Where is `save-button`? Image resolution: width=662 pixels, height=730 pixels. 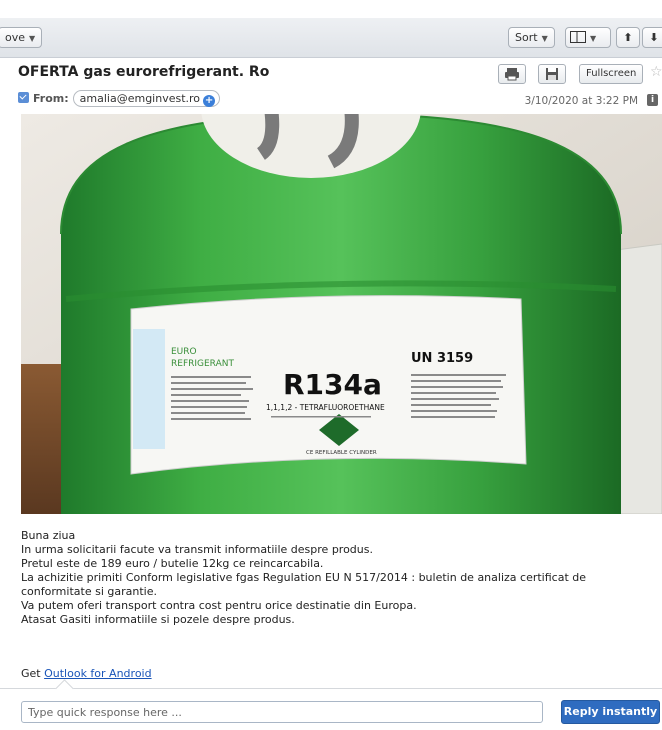 save-button is located at coordinates (552, 74).